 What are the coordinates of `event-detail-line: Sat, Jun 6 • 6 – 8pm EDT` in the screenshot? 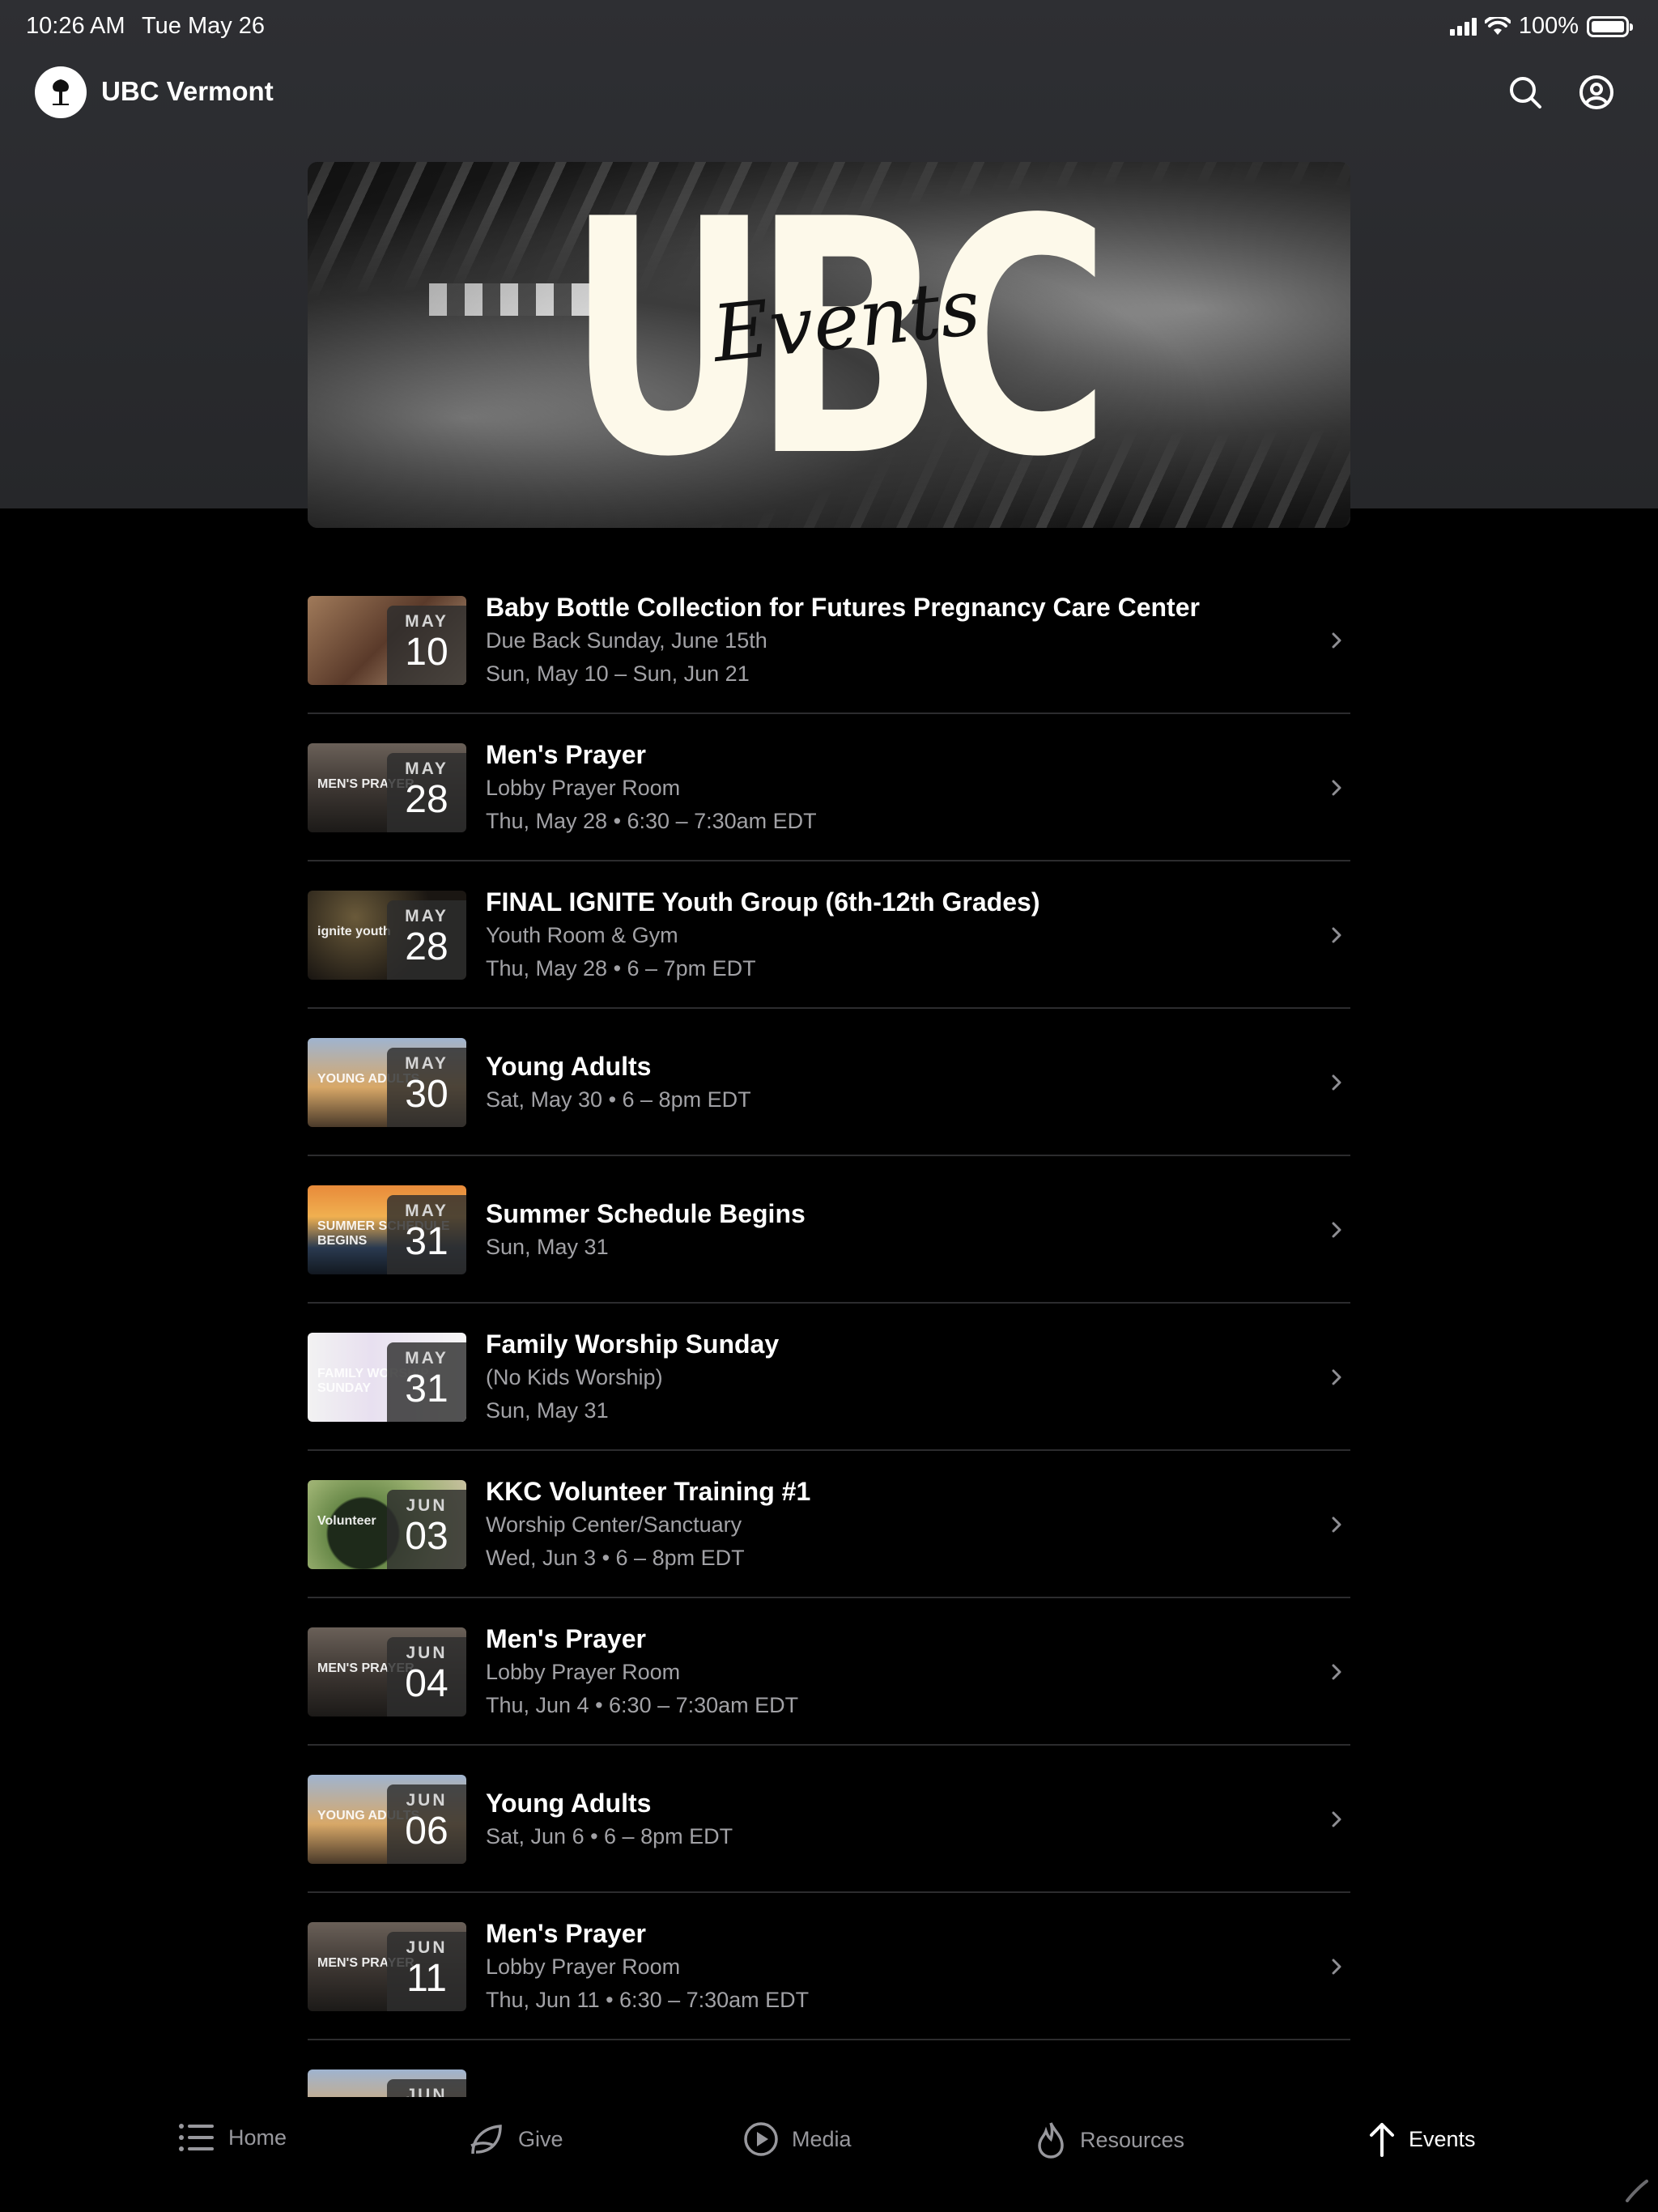 It's located at (609, 1836).